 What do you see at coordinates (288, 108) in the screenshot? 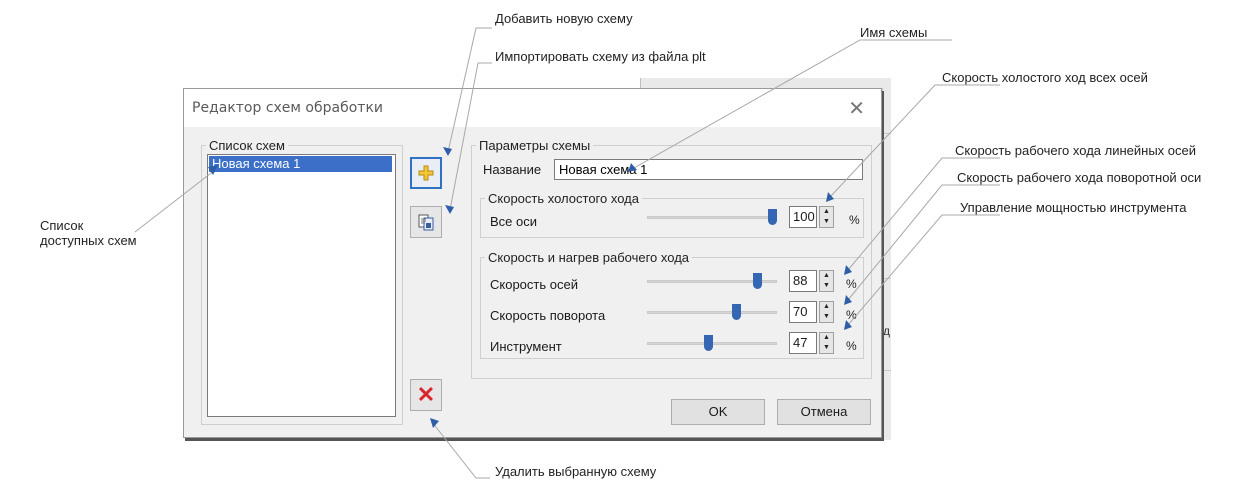
I see `dialog-title: Редактор схем обработки` at bounding box center [288, 108].